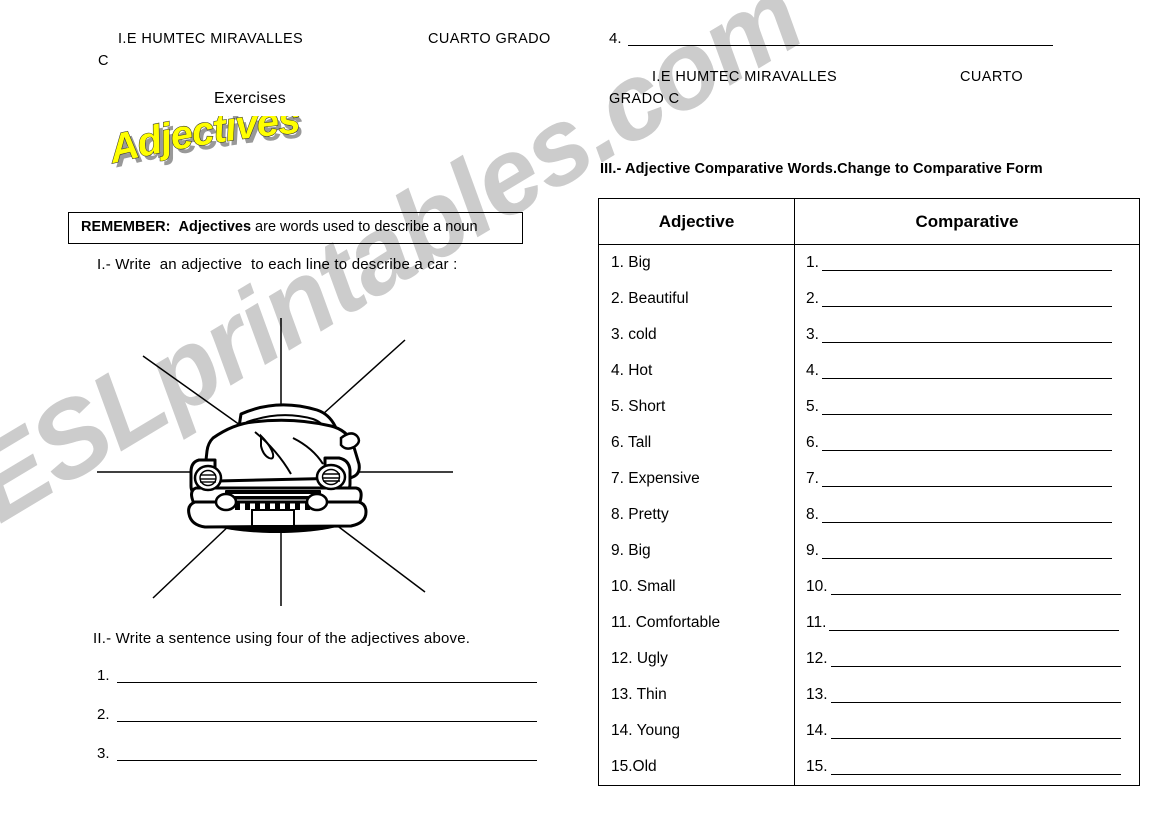  What do you see at coordinates (211, 39) in the screenshot?
I see `school-name-left: I.E HUMTEC MIRAVALLES` at bounding box center [211, 39].